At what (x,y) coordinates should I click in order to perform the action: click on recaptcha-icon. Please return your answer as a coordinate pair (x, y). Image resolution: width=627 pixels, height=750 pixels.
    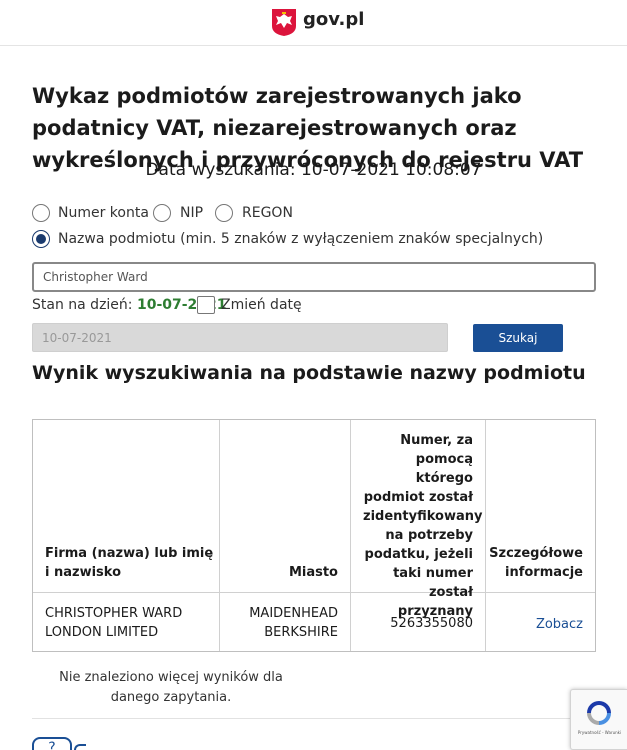
    Looking at the image, I should click on (599, 713).